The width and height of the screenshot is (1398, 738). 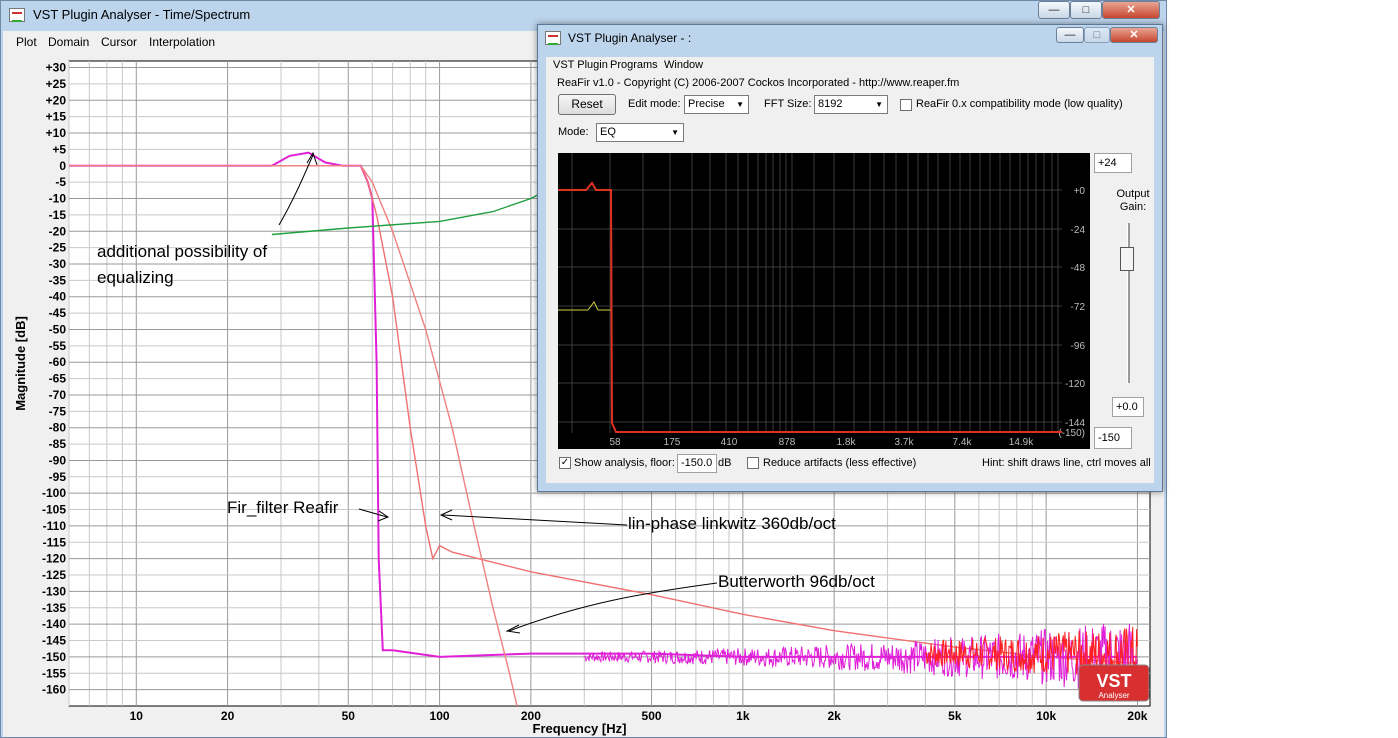 What do you see at coordinates (182, 251) in the screenshot?
I see `annotation-eq-line1: additional possibility of` at bounding box center [182, 251].